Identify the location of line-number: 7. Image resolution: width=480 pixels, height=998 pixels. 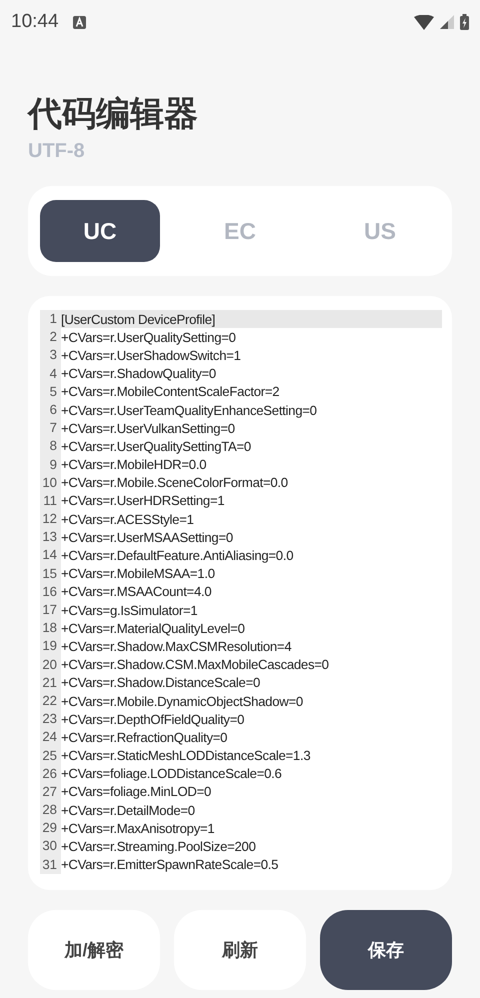
(50, 428).